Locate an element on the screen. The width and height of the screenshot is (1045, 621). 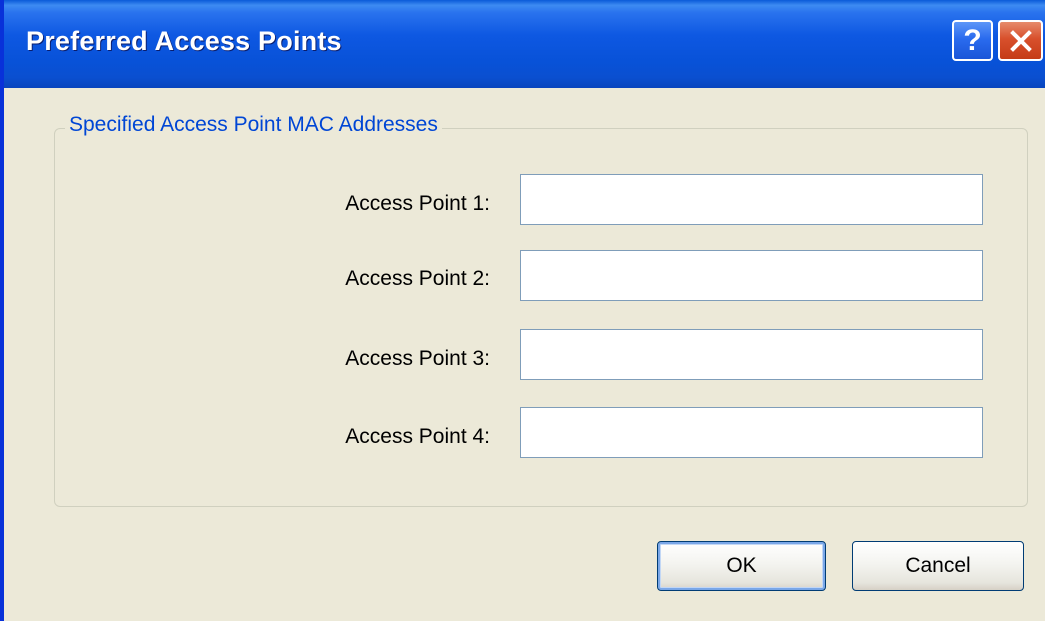
help-button: ? is located at coordinates (972, 40).